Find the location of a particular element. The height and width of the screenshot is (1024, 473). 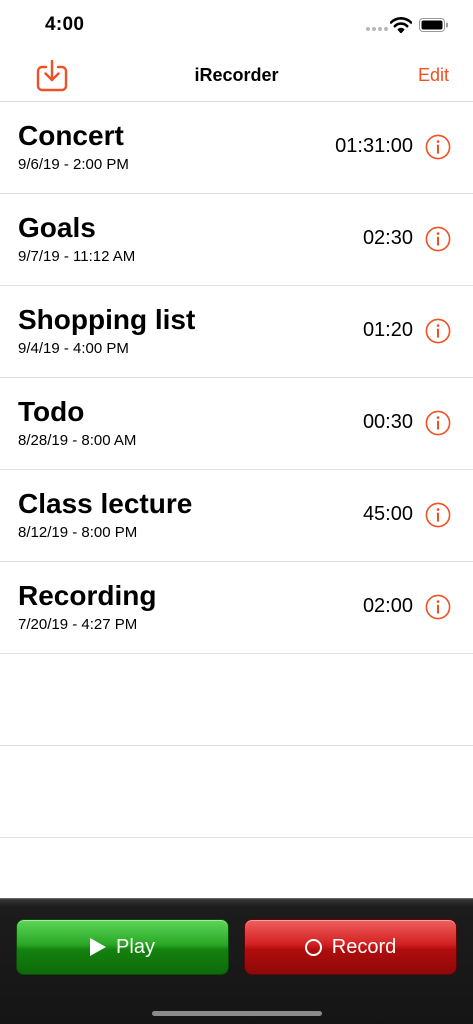

recording-duration: 01:31:00 is located at coordinates (374, 146).